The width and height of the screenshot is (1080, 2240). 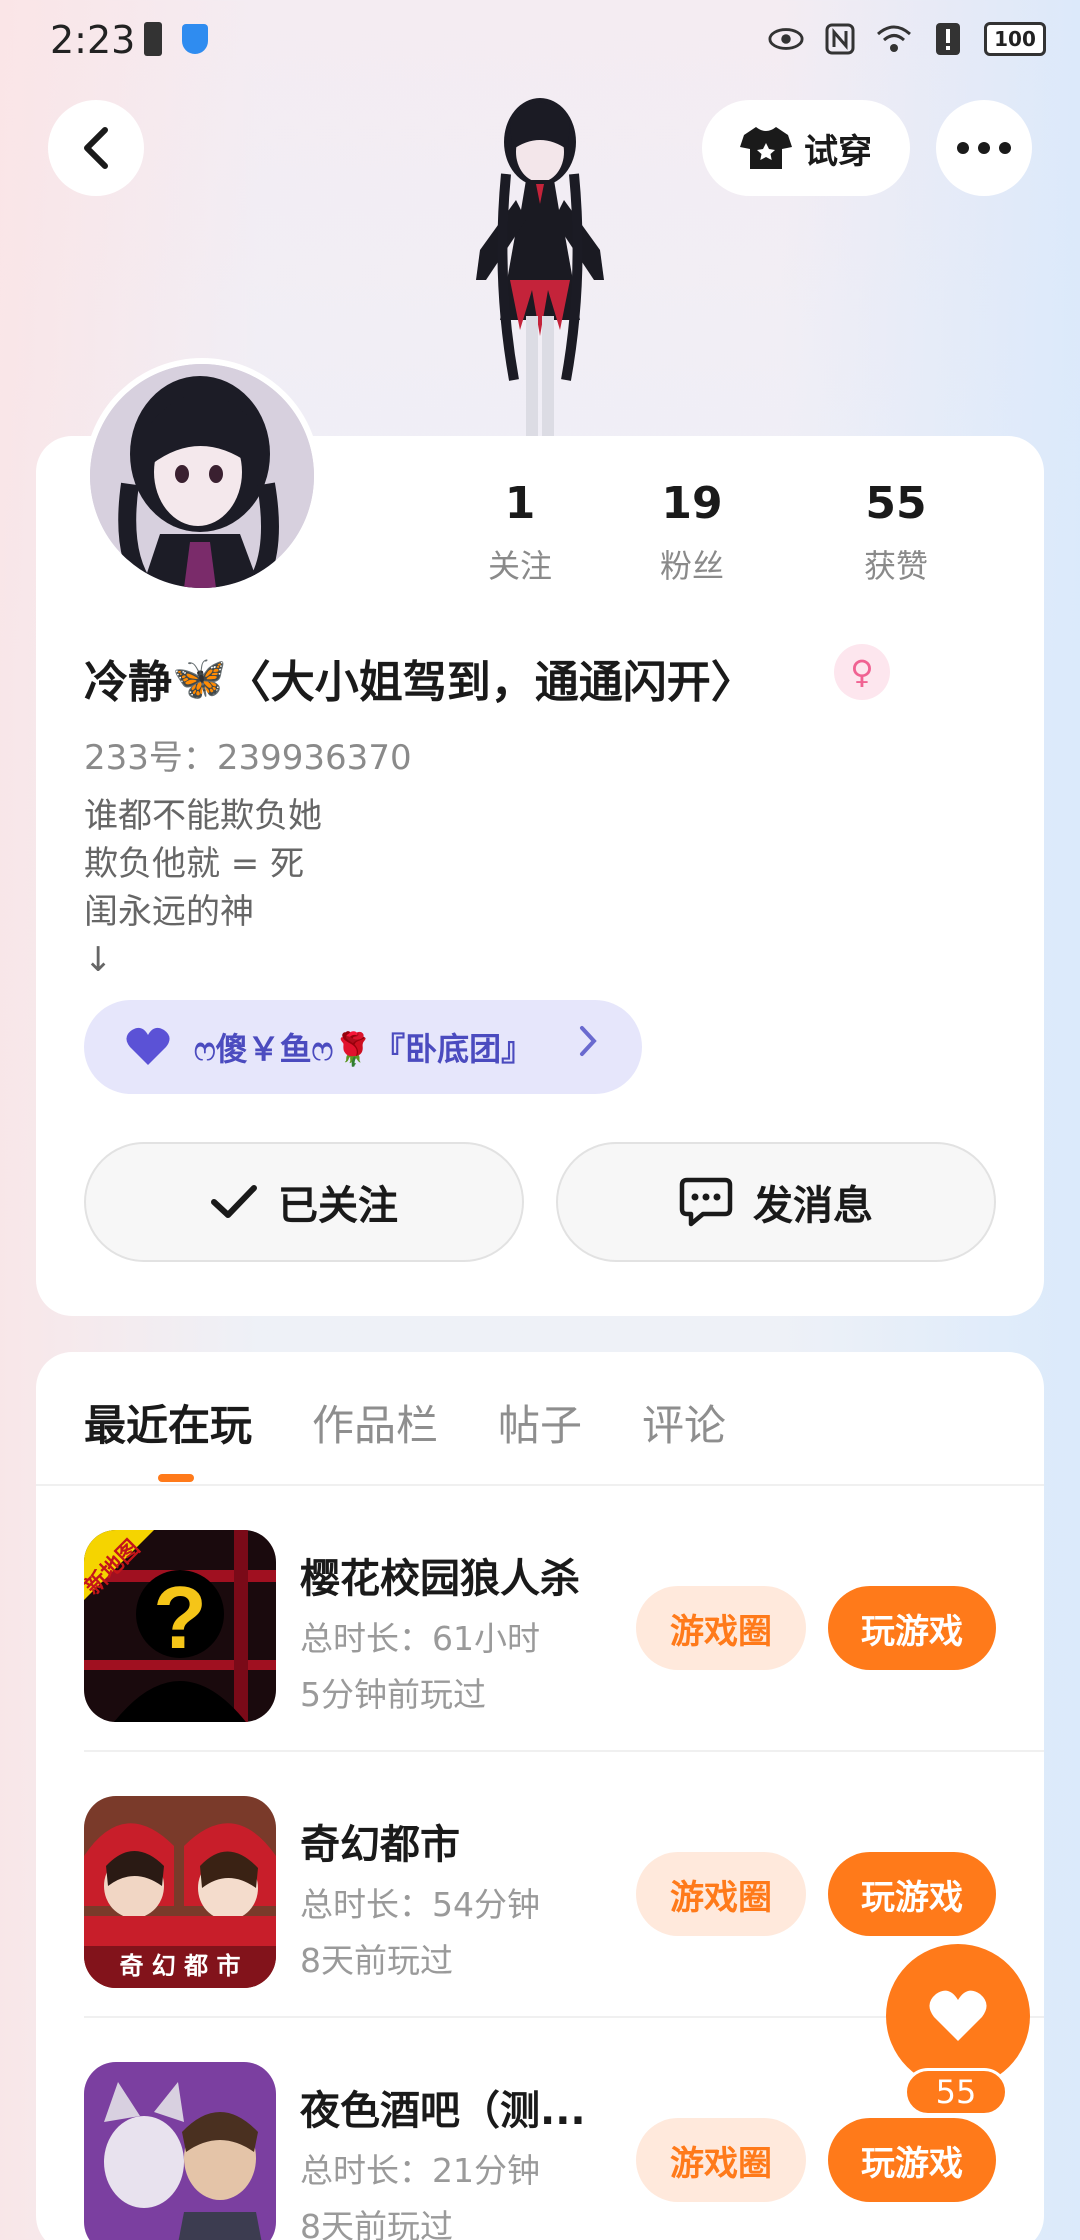 What do you see at coordinates (199, 678) in the screenshot?
I see `butterfly-icon: 🦋` at bounding box center [199, 678].